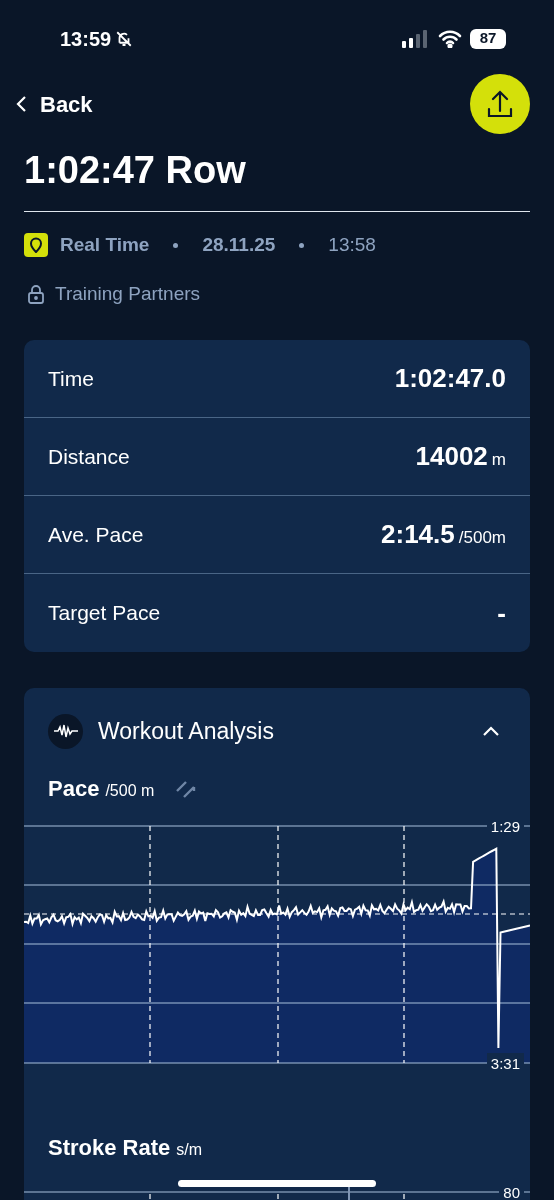 The width and height of the screenshot is (554, 1200). Describe the element at coordinates (54, 104) in the screenshot. I see `back-button: Back` at that location.